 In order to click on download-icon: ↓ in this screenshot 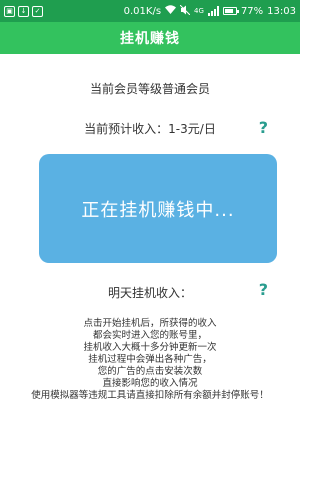, I will do `click(23, 11)`.